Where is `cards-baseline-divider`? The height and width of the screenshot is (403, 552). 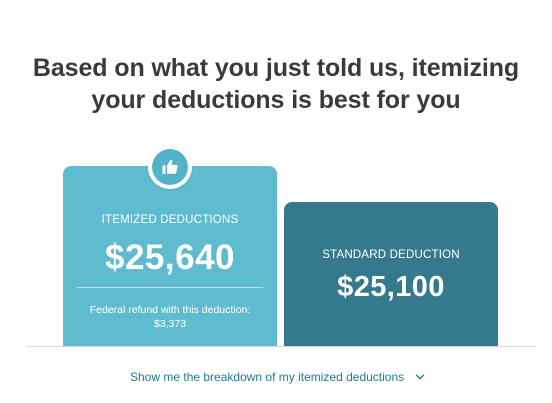 cards-baseline-divider is located at coordinates (281, 346).